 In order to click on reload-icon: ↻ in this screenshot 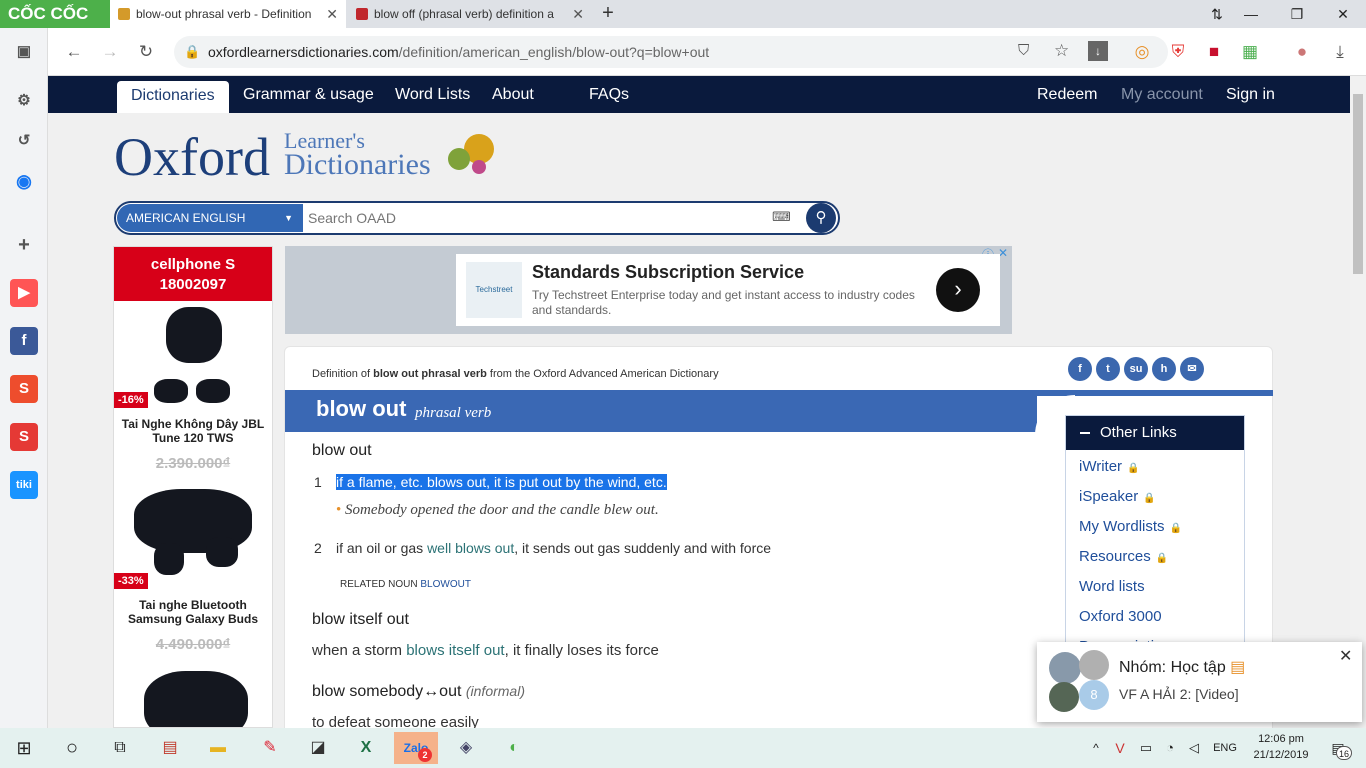, I will do `click(146, 52)`.